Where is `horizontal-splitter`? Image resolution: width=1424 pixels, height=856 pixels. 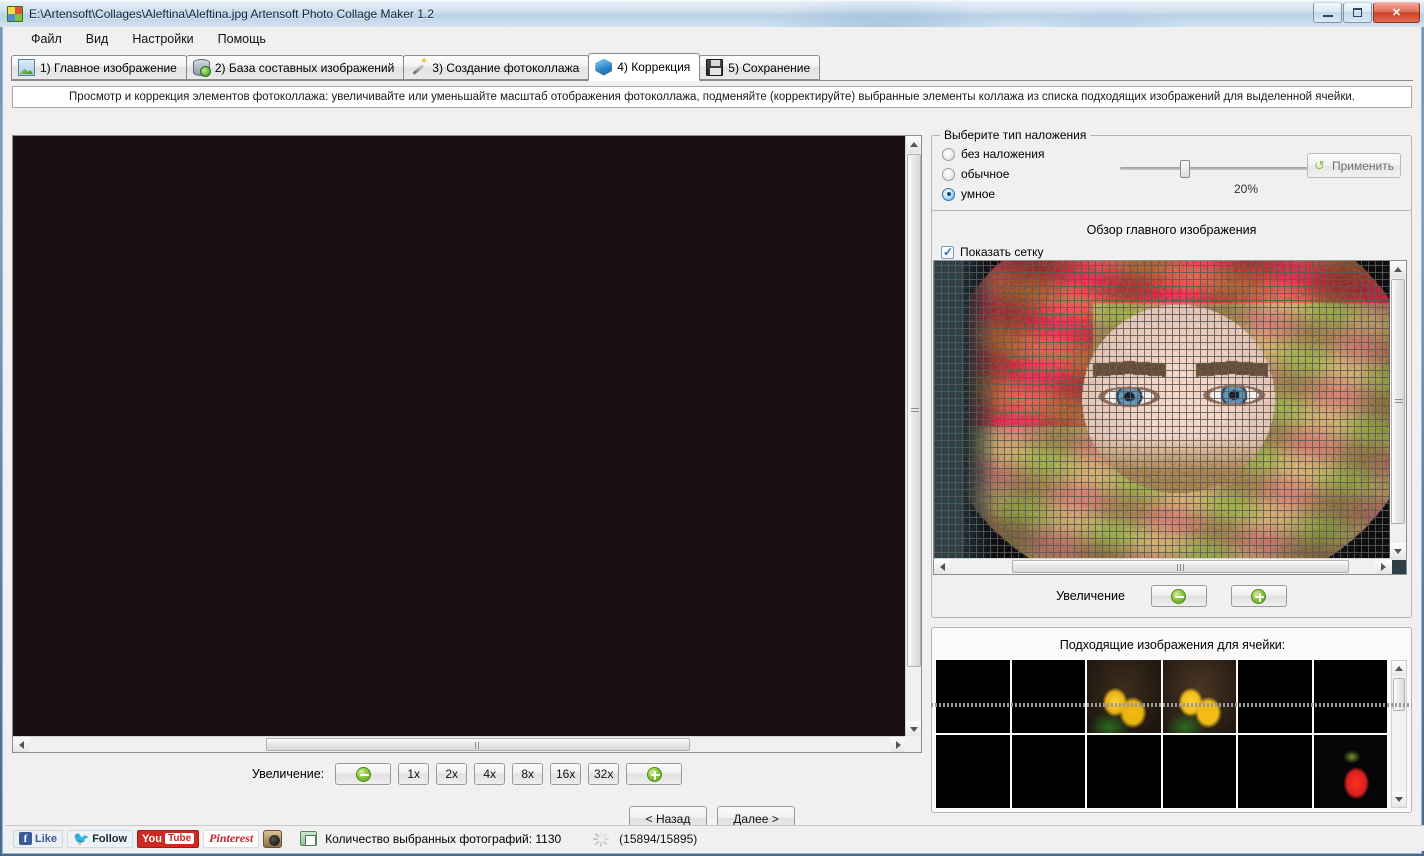
horizontal-splitter is located at coordinates (1171, 705).